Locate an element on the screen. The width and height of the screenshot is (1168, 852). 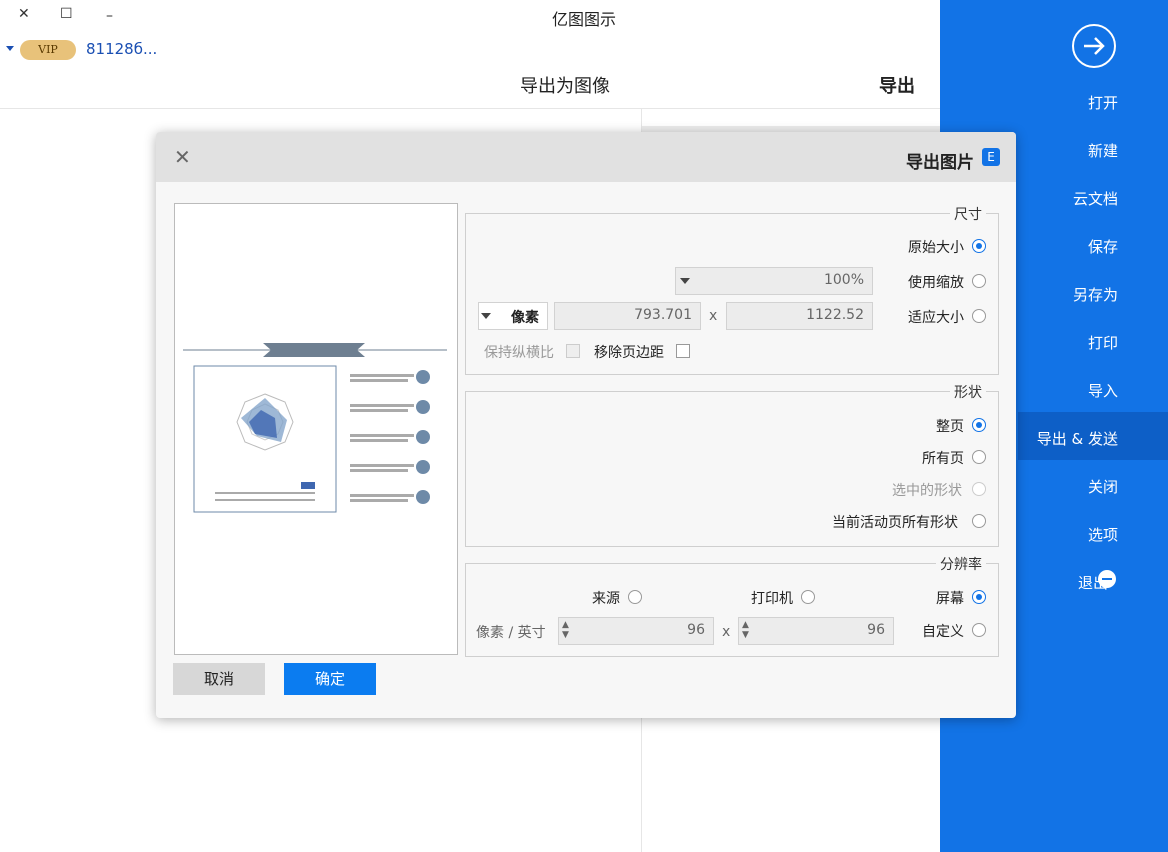
size-x-separator: x is located at coordinates (713, 316).